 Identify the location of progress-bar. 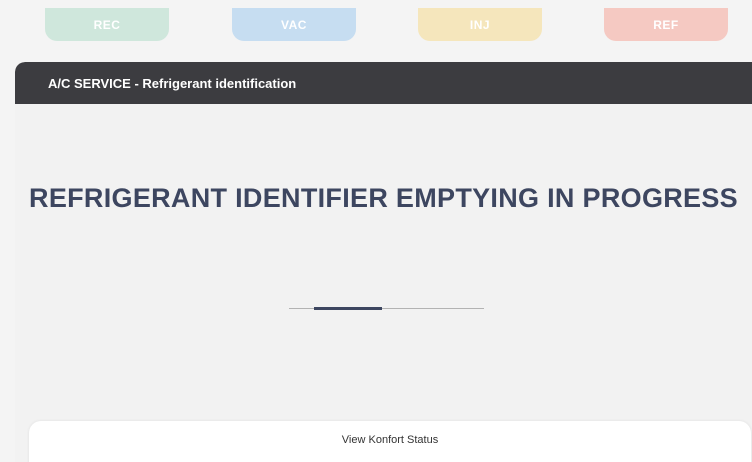
(386, 308).